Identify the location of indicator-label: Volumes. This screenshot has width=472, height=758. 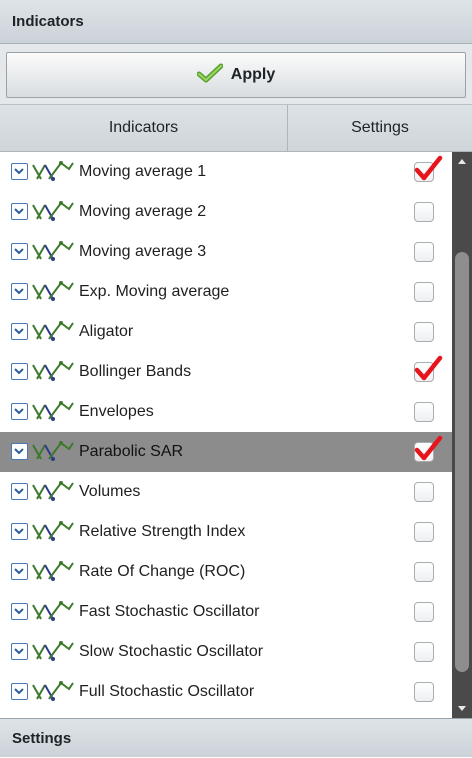
(110, 491).